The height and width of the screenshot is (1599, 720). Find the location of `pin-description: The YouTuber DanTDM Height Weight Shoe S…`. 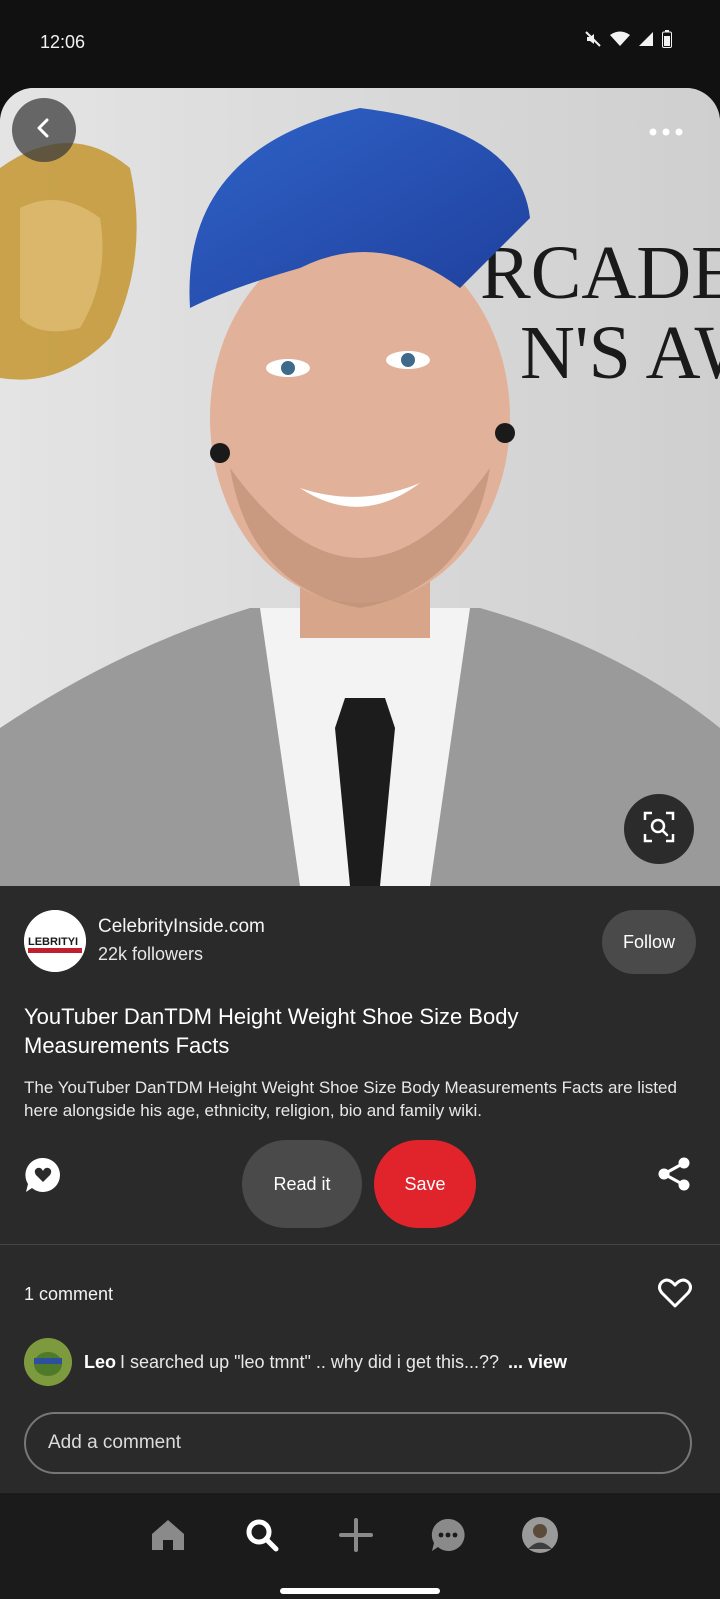

pin-description: The YouTuber DanTDM Height Weight Shoe S… is located at coordinates (350, 1099).